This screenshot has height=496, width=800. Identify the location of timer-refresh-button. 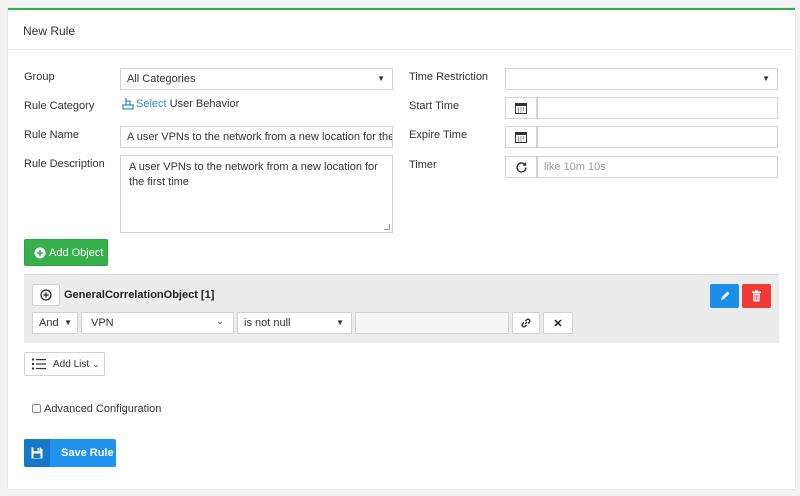
(521, 167).